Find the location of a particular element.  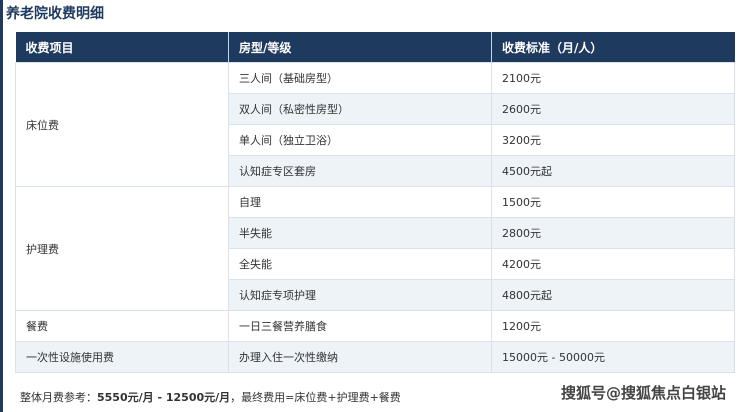

category-cell: 床位费 is located at coordinates (122, 124).